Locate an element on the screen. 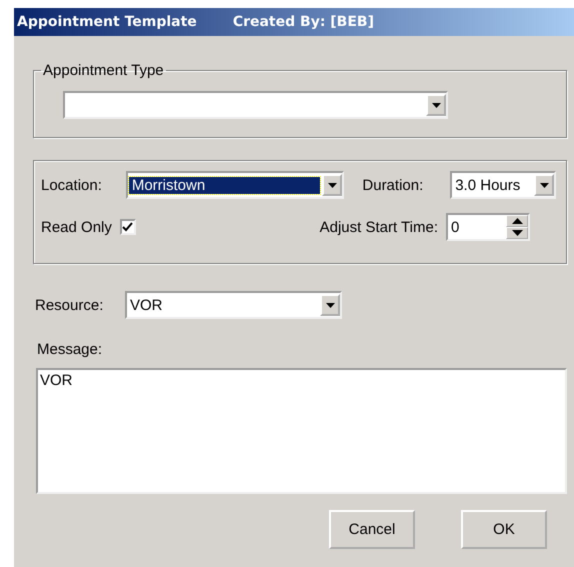 The width and height of the screenshot is (574, 567). resource-label: Resource: is located at coordinates (69, 305).